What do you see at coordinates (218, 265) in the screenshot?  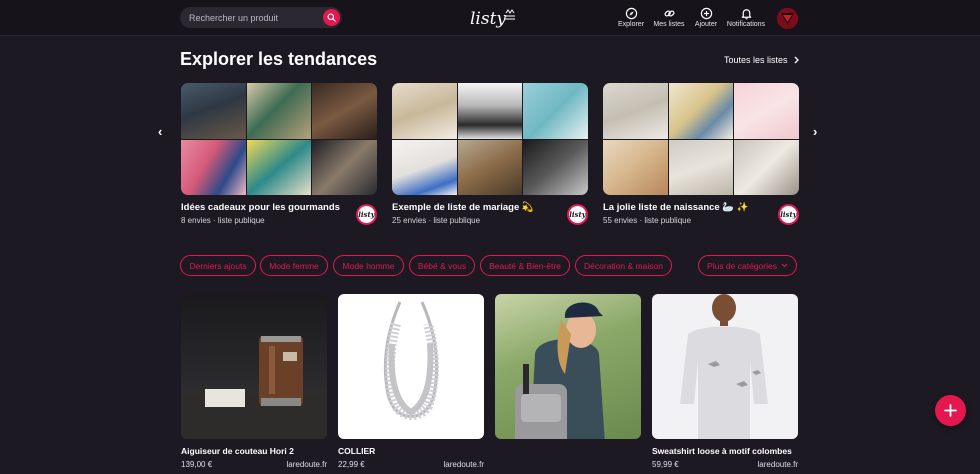 I see `chip-latest: Derniers ajouts` at bounding box center [218, 265].